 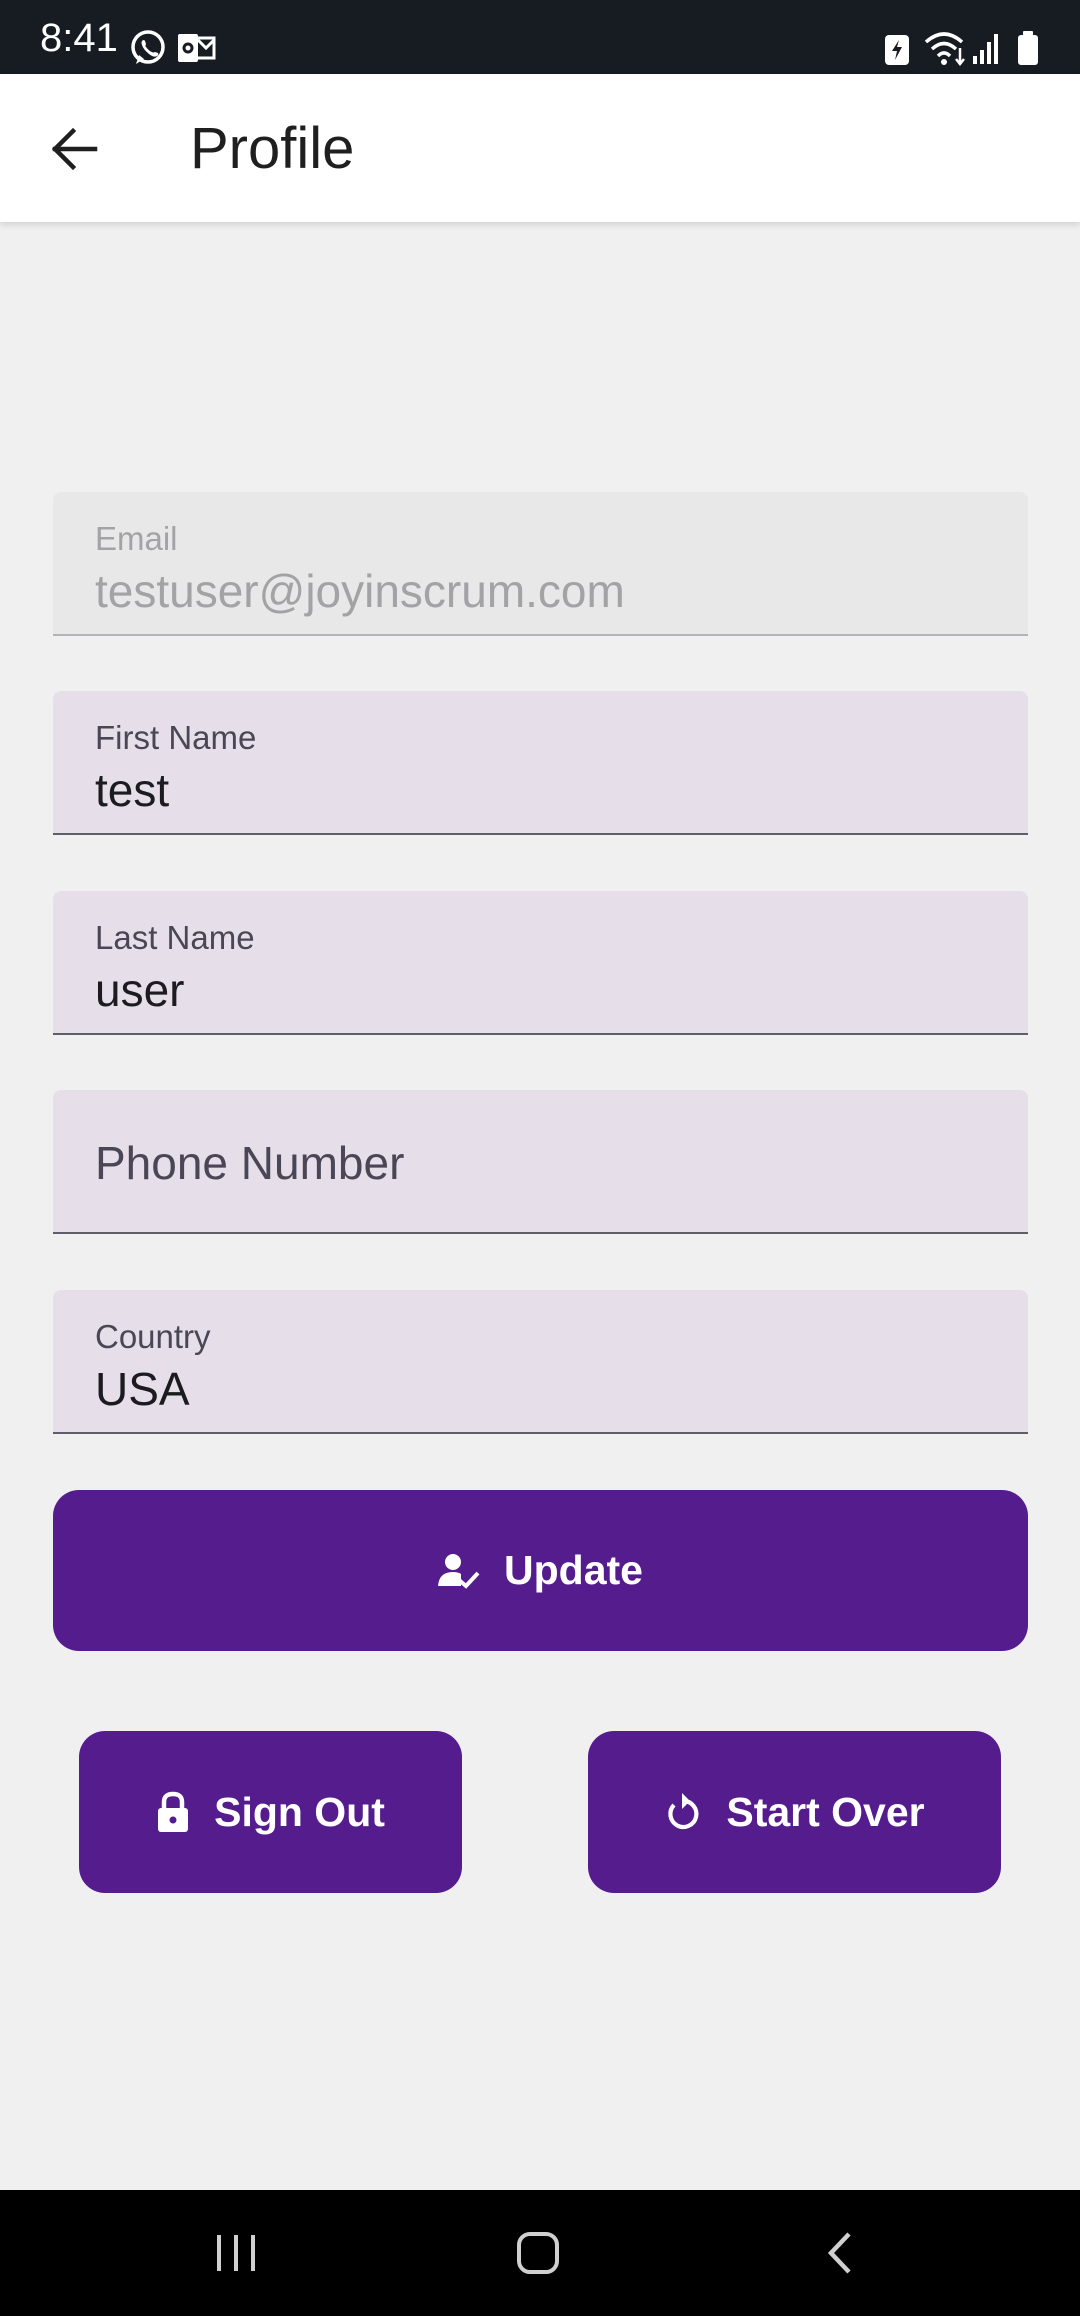 I want to click on recent-apps-button, so click(x=236, y=2253).